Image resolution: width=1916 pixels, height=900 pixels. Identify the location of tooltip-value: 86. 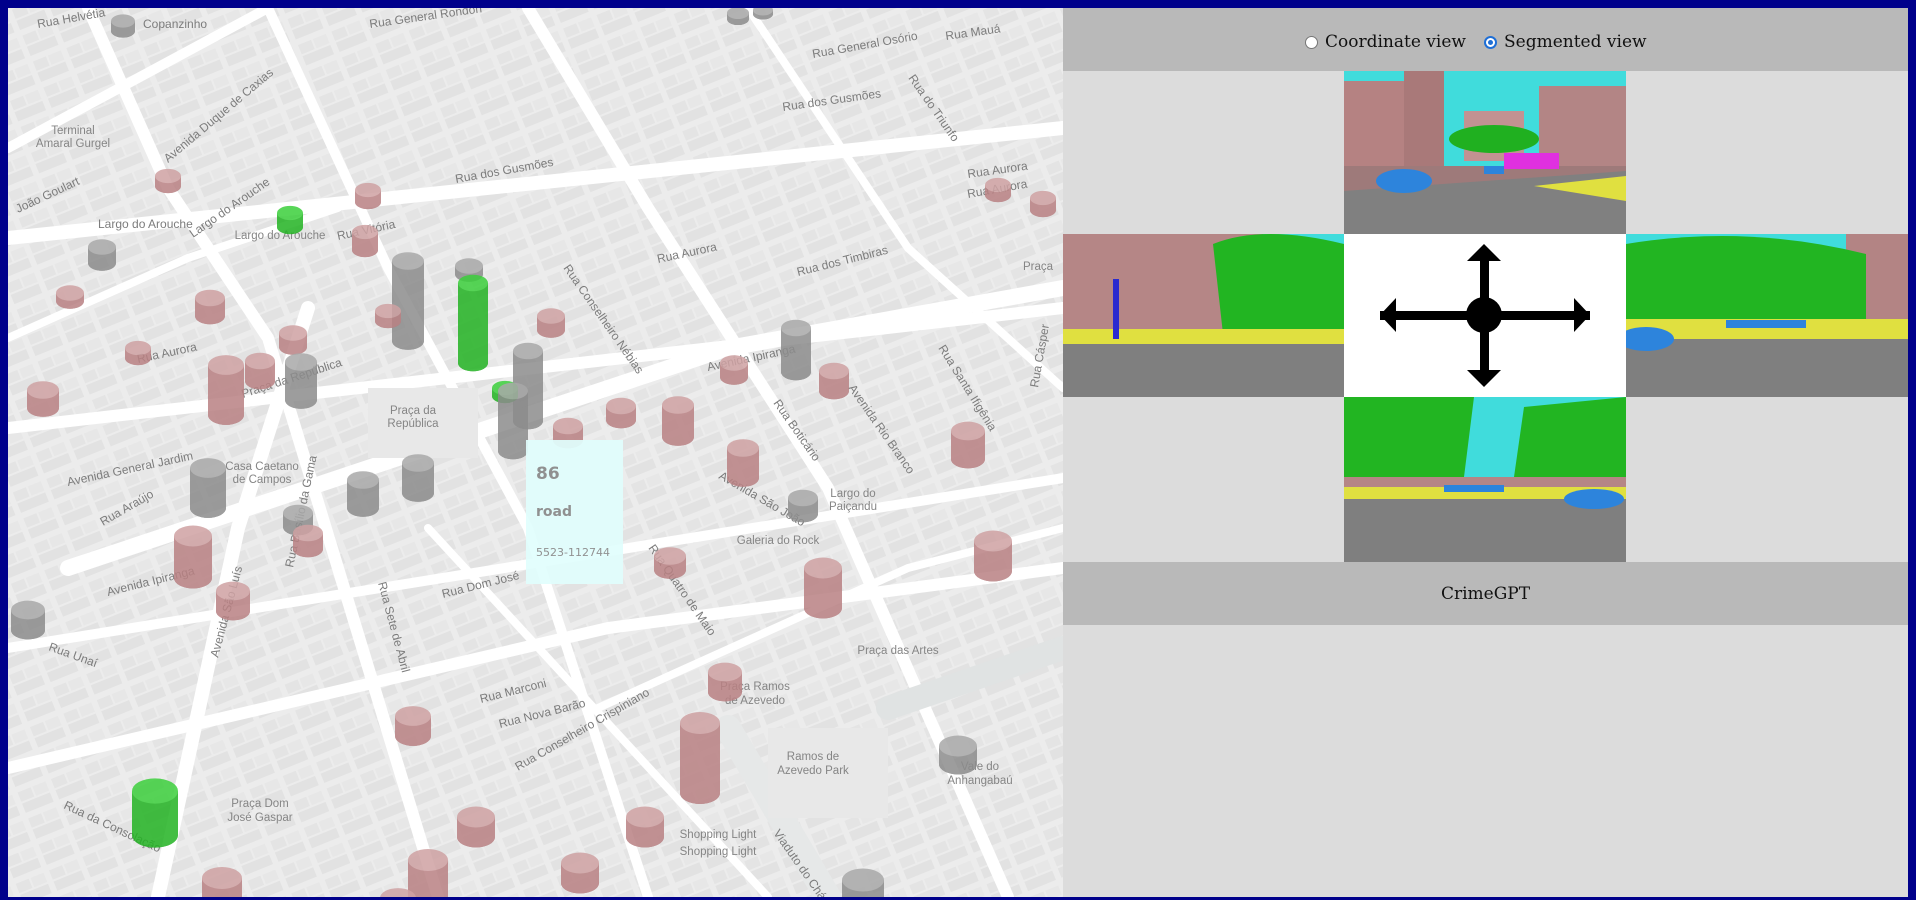
(548, 474).